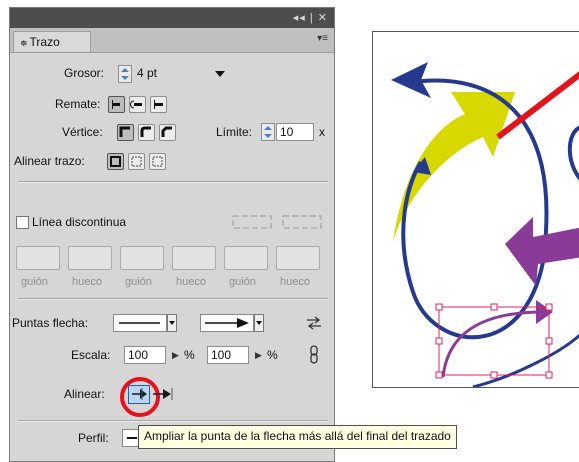 This screenshot has width=579, height=462. I want to click on gap-label-2: hueco, so click(191, 282).